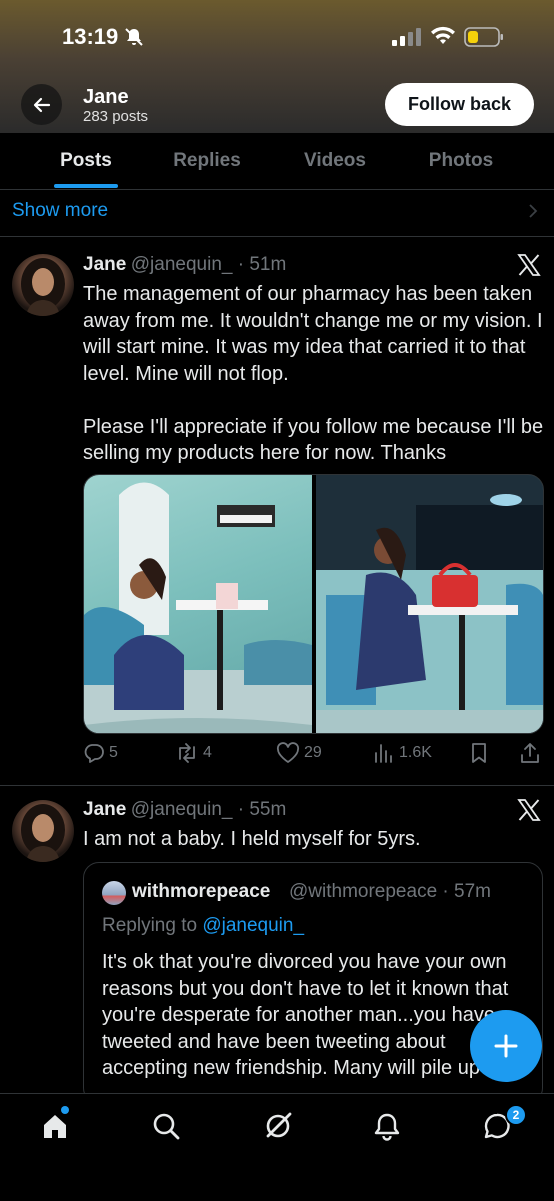 Image resolution: width=554 pixels, height=1201 pixels. Describe the element at coordinates (86, 186) in the screenshot. I see `active-tab-indicator` at that location.